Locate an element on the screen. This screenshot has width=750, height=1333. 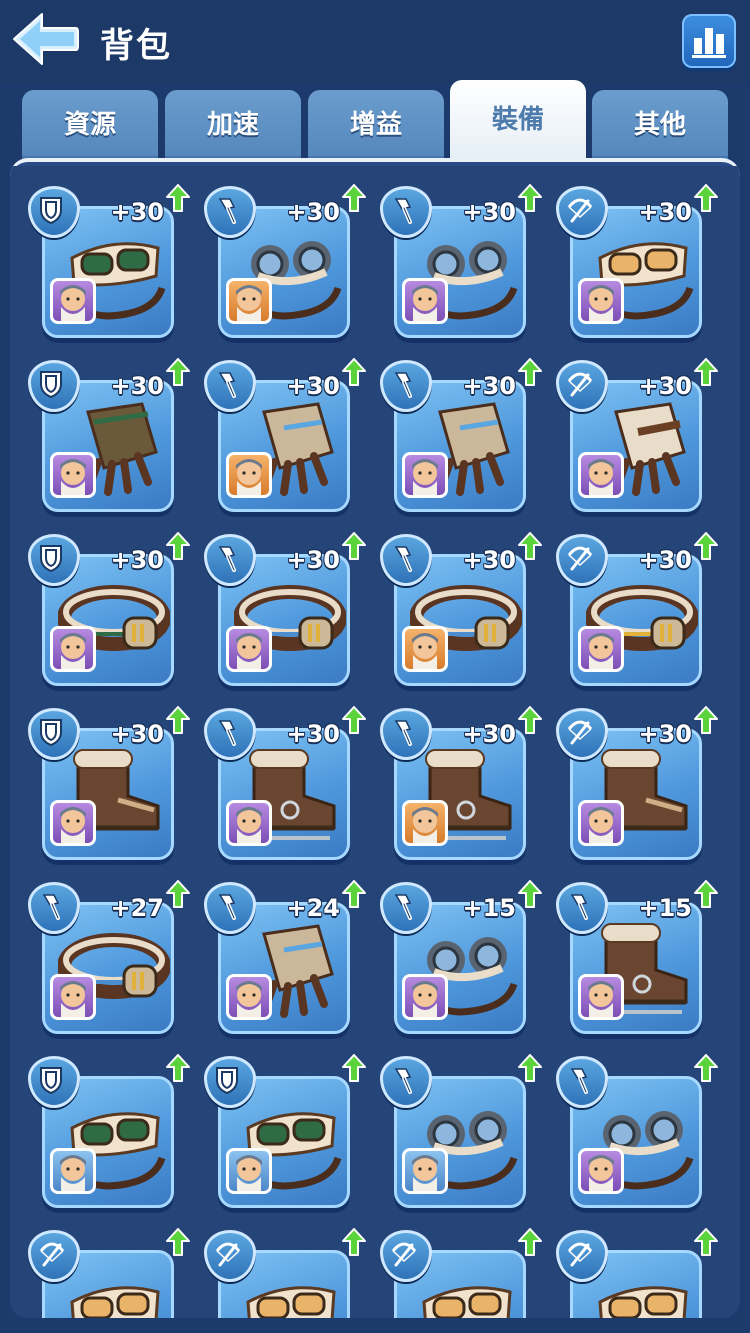
category-tabs: 資源 加速 增益 裝備 其他 is located at coordinates (377, 120).